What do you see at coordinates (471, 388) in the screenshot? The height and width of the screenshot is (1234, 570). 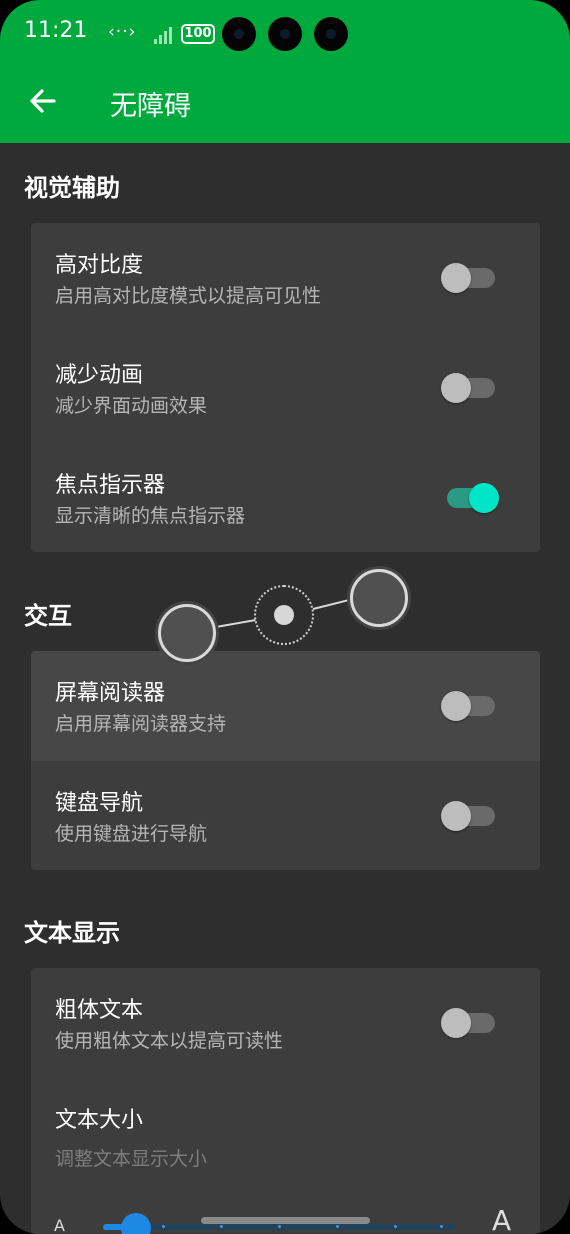 I see `reduce-motion-toggle` at bounding box center [471, 388].